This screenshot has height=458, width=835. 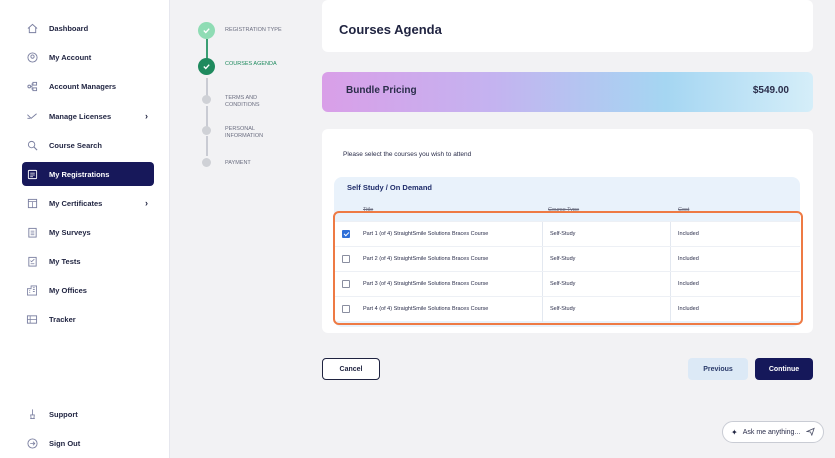 What do you see at coordinates (718, 369) in the screenshot?
I see `previous-button: Previous` at bounding box center [718, 369].